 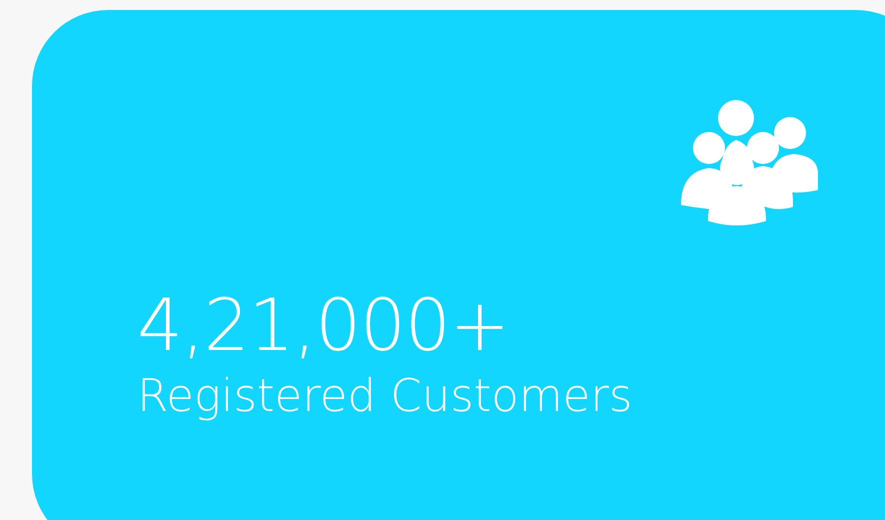 I want to click on customer-count-label: Registered Customers, so click(x=385, y=395).